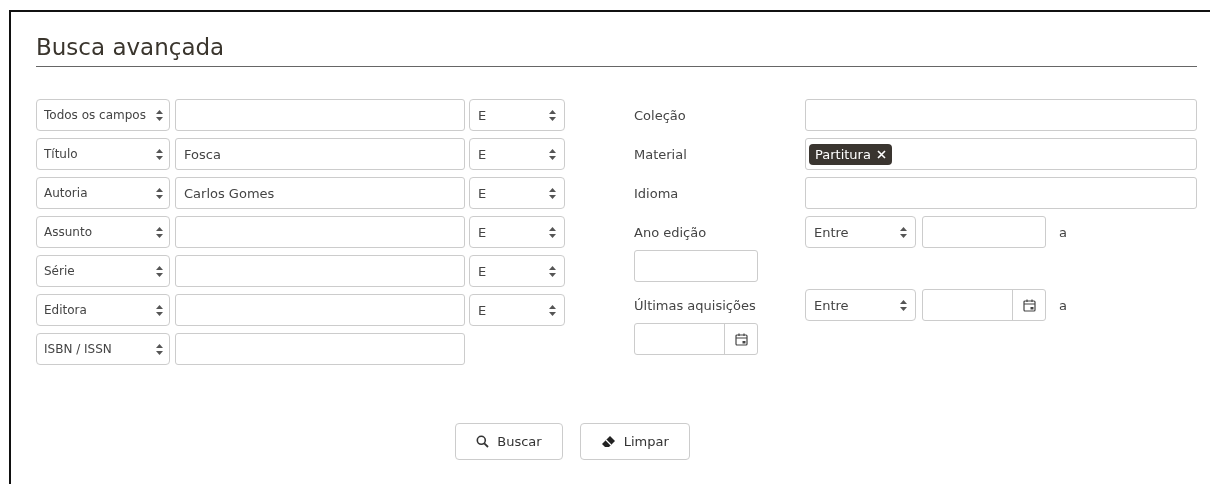  I want to click on search-term-input: Fosca, so click(320, 154).